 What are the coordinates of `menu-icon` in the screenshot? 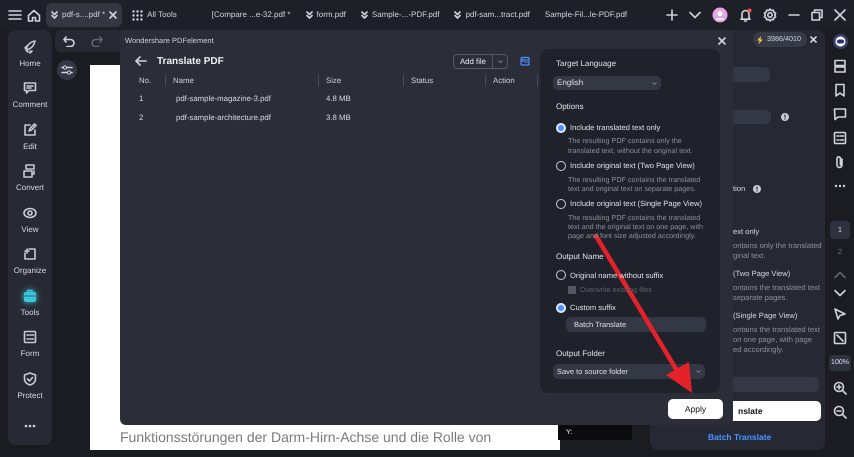 It's located at (15, 15).